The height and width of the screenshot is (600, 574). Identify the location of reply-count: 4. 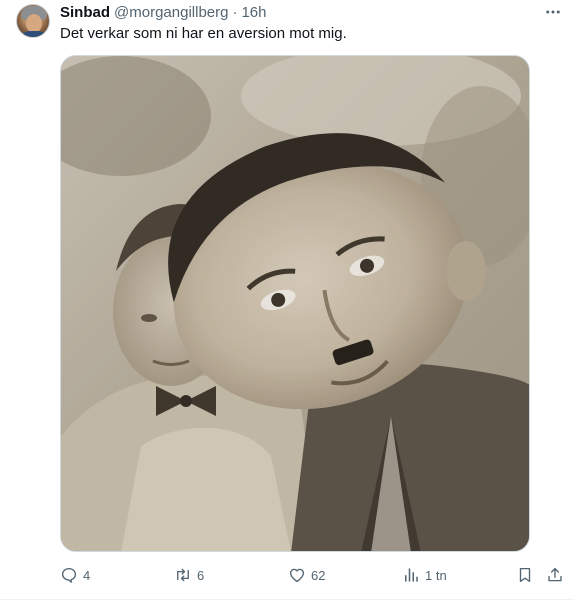
(87, 575).